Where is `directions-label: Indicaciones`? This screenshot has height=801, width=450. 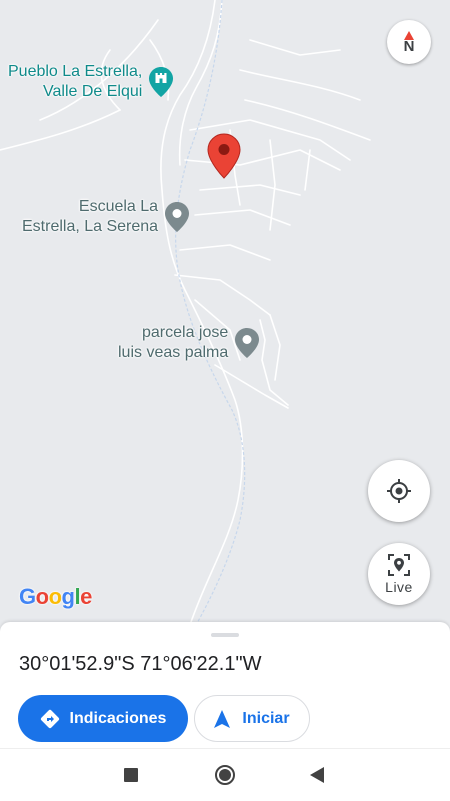
directions-label: Indicaciones is located at coordinates (118, 718).